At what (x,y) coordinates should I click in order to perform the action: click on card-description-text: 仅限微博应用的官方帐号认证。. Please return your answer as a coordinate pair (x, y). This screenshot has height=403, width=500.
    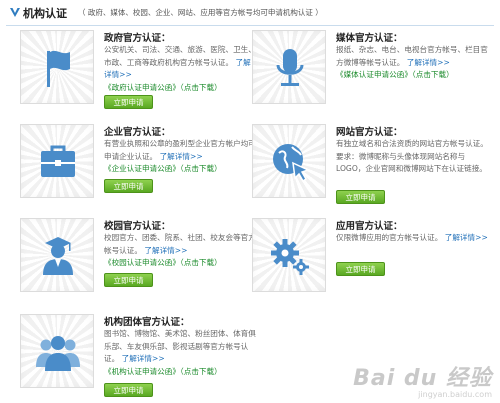
    Looking at the image, I should click on (389, 237).